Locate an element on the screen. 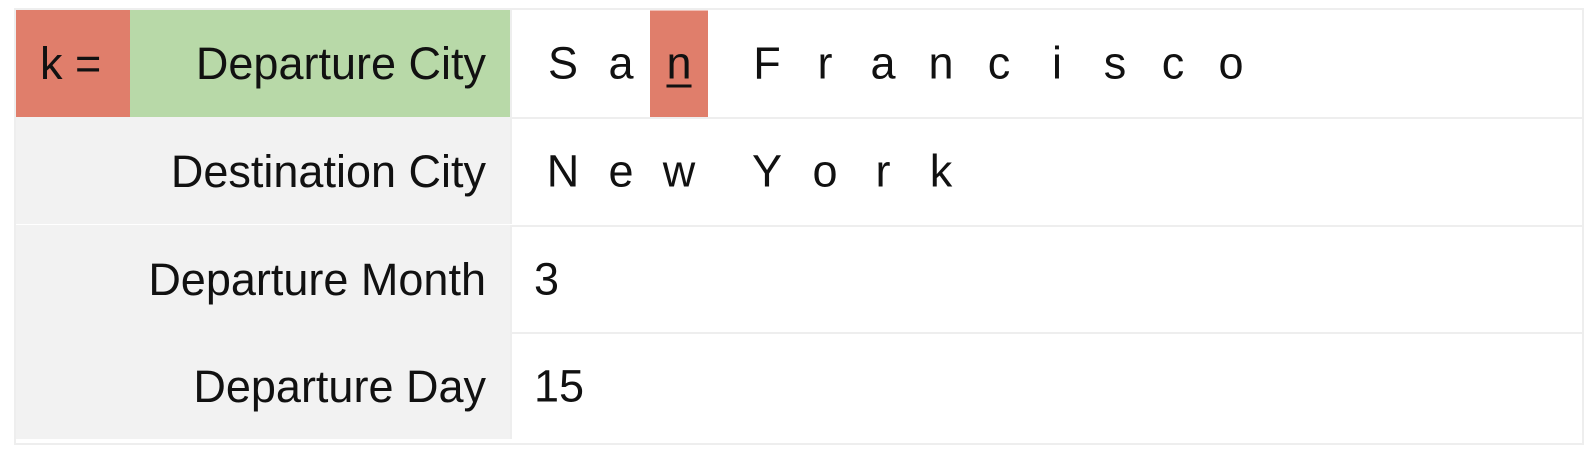 This screenshot has width=1594, height=459. slot-label: Departure Day is located at coordinates (339, 386).